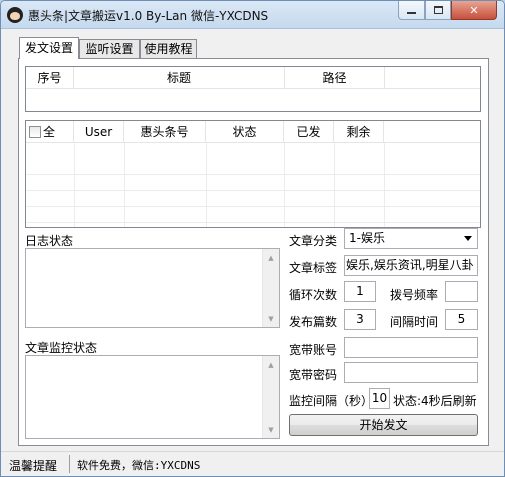 The image size is (505, 477). I want to click on category-select: 1-娱乐, so click(411, 238).